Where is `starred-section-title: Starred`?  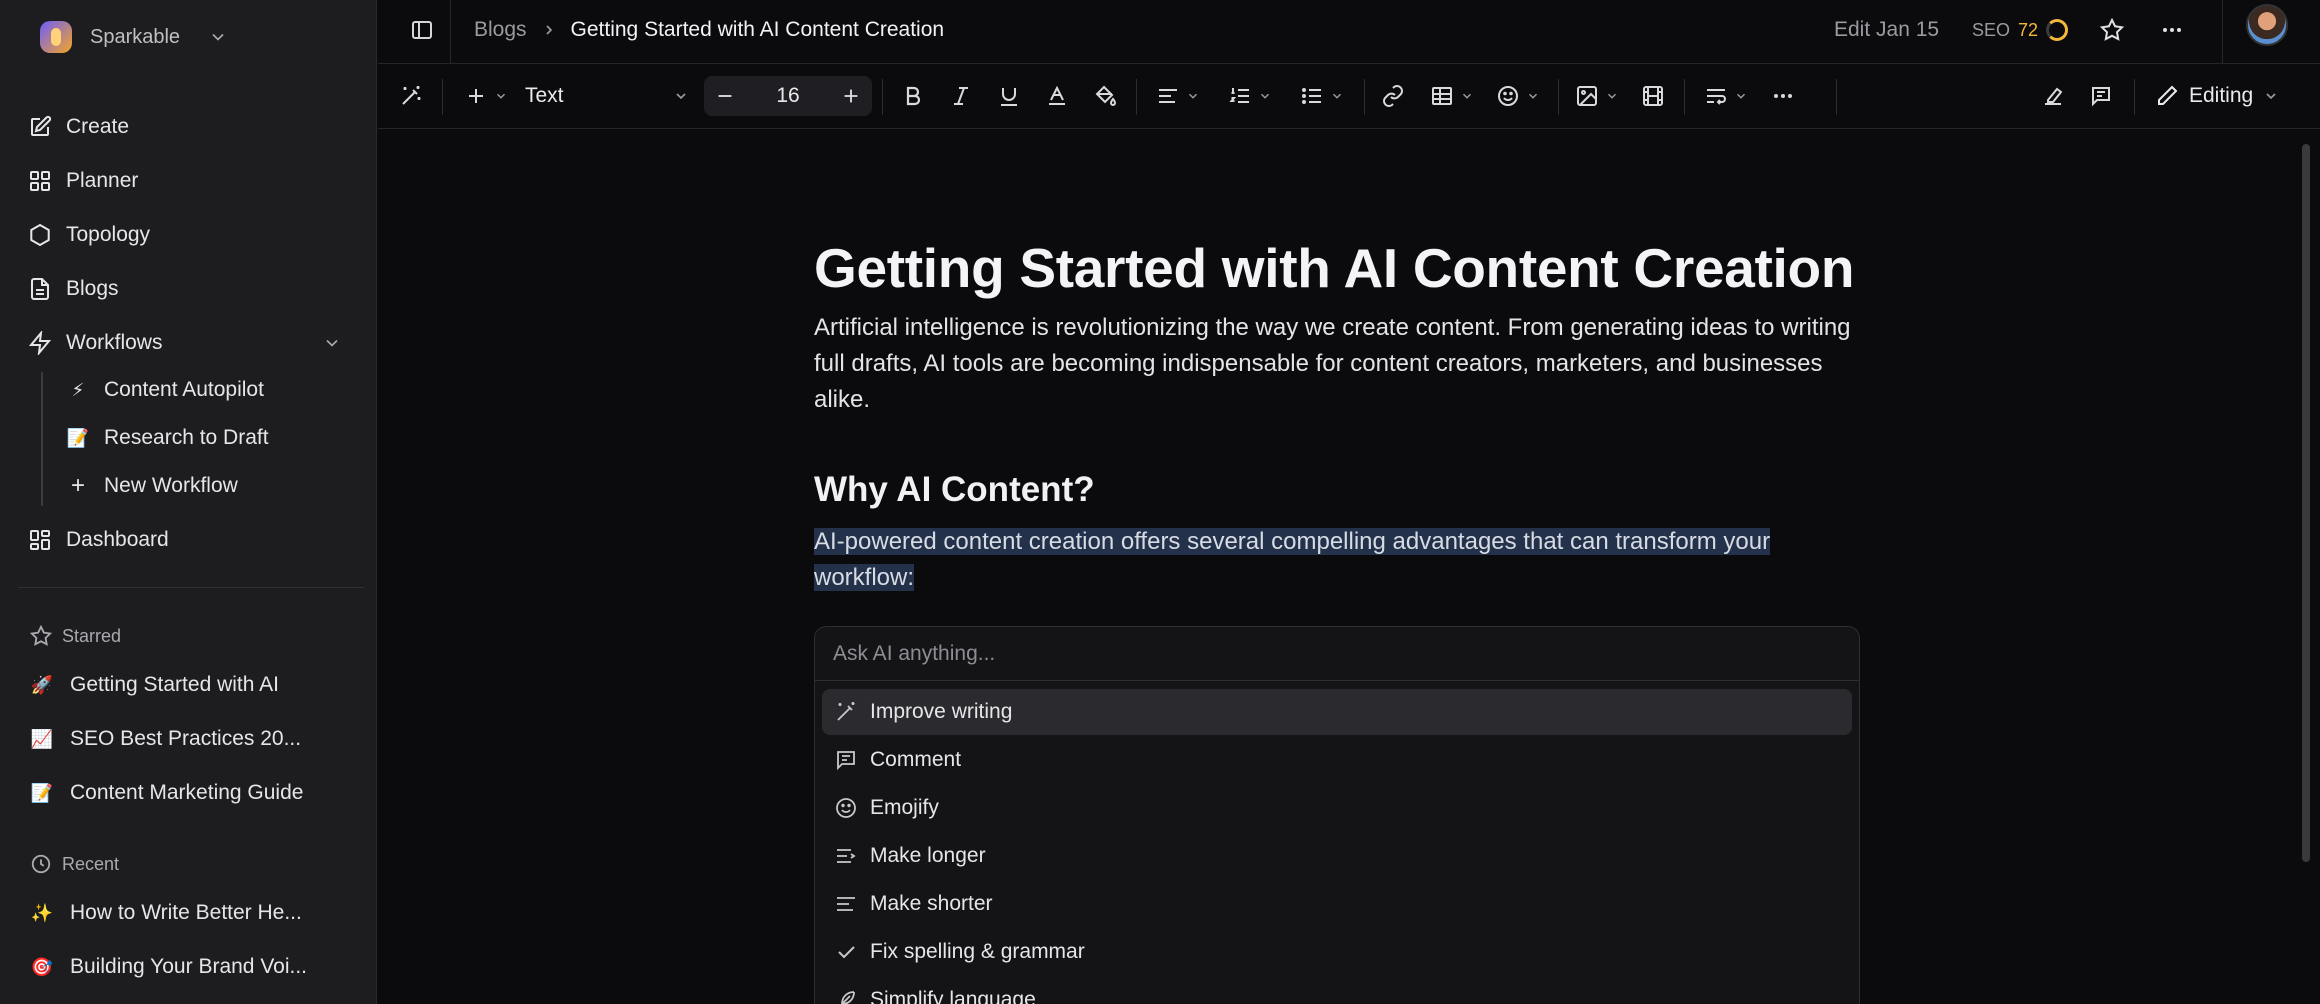
starred-section-title: Starred is located at coordinates (75, 636).